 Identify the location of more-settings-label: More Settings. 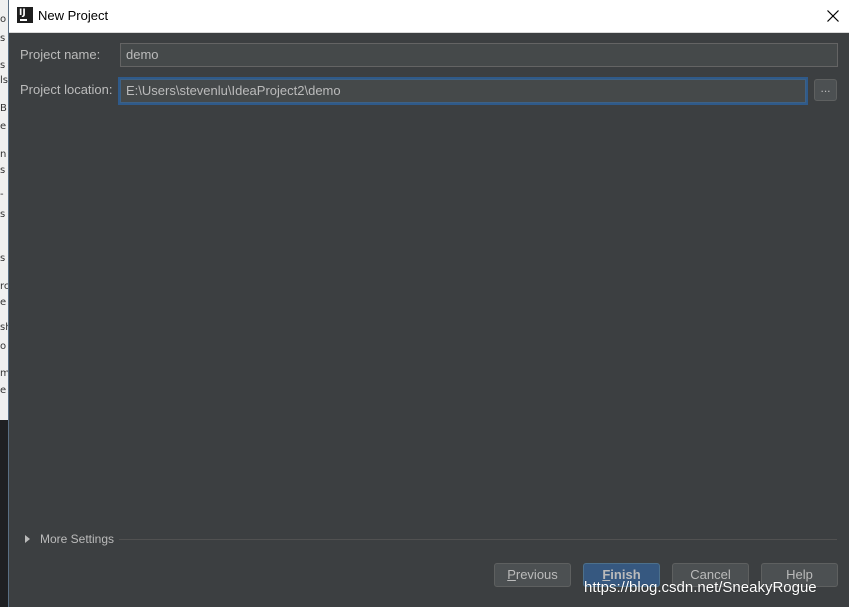
(77, 539).